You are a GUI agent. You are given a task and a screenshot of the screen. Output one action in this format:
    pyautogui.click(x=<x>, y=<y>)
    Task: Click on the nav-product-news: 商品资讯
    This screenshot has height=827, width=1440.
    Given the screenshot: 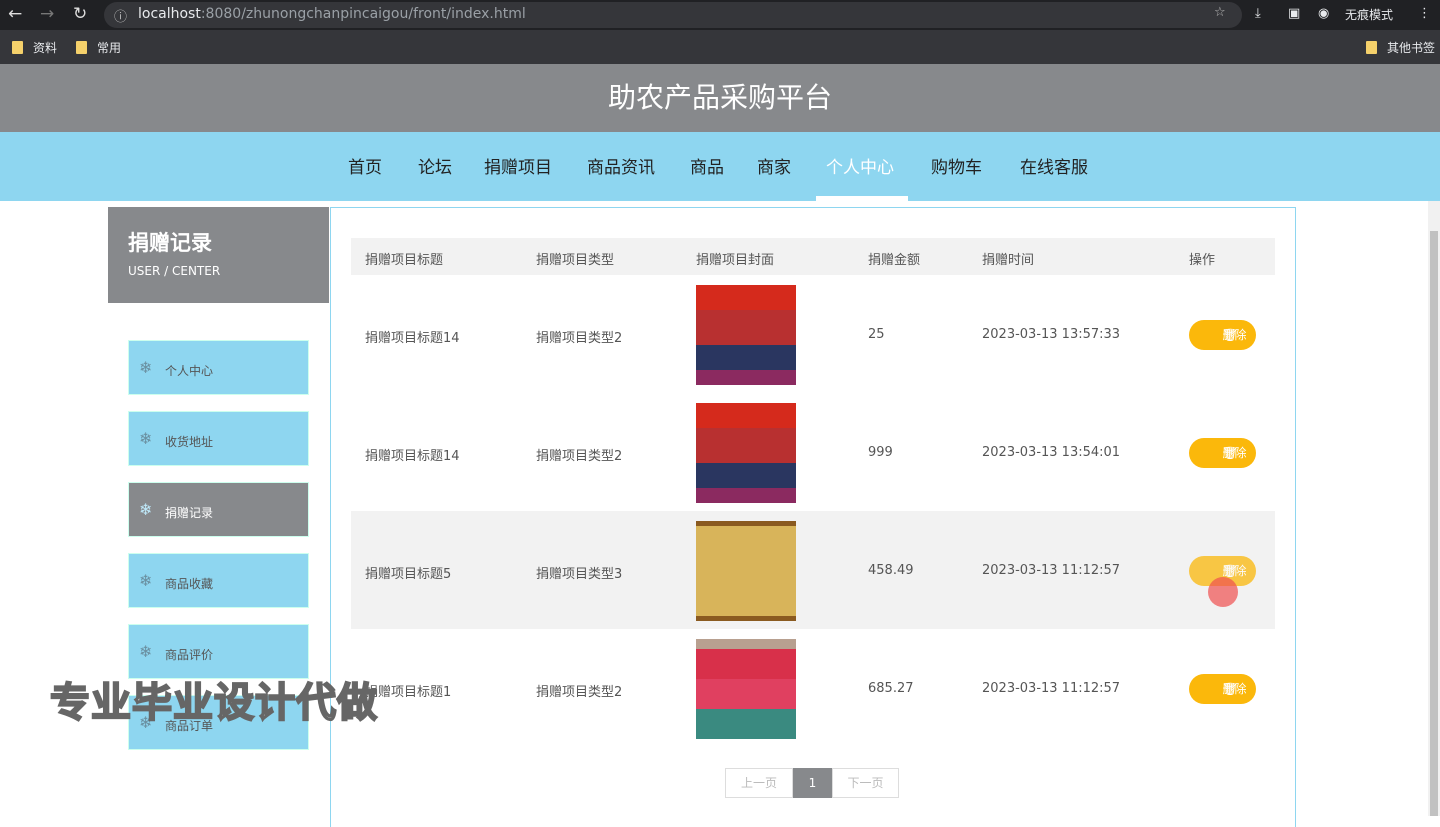 What is the action you would take?
    pyautogui.click(x=621, y=165)
    